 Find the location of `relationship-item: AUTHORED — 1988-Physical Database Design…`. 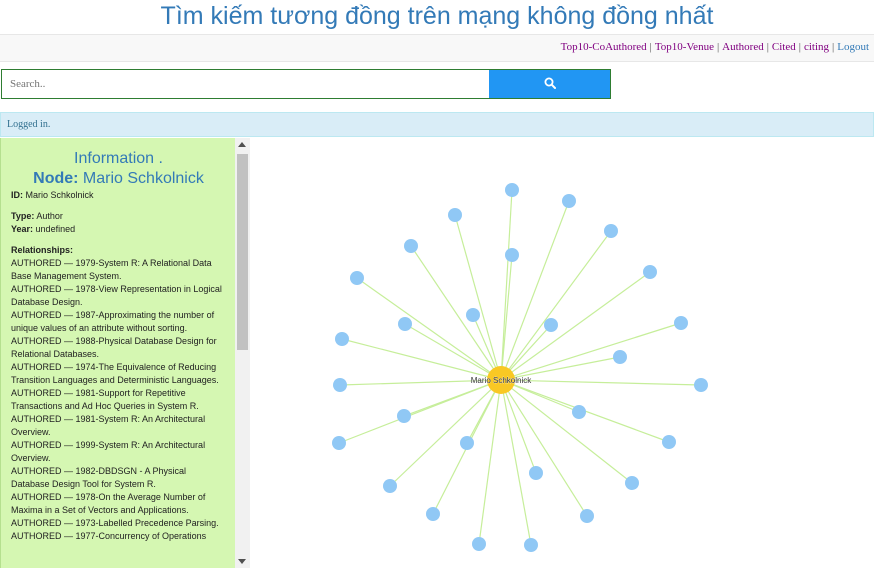

relationship-item: AUTHORED — 1988-Physical Database Design… is located at coordinates (114, 347).